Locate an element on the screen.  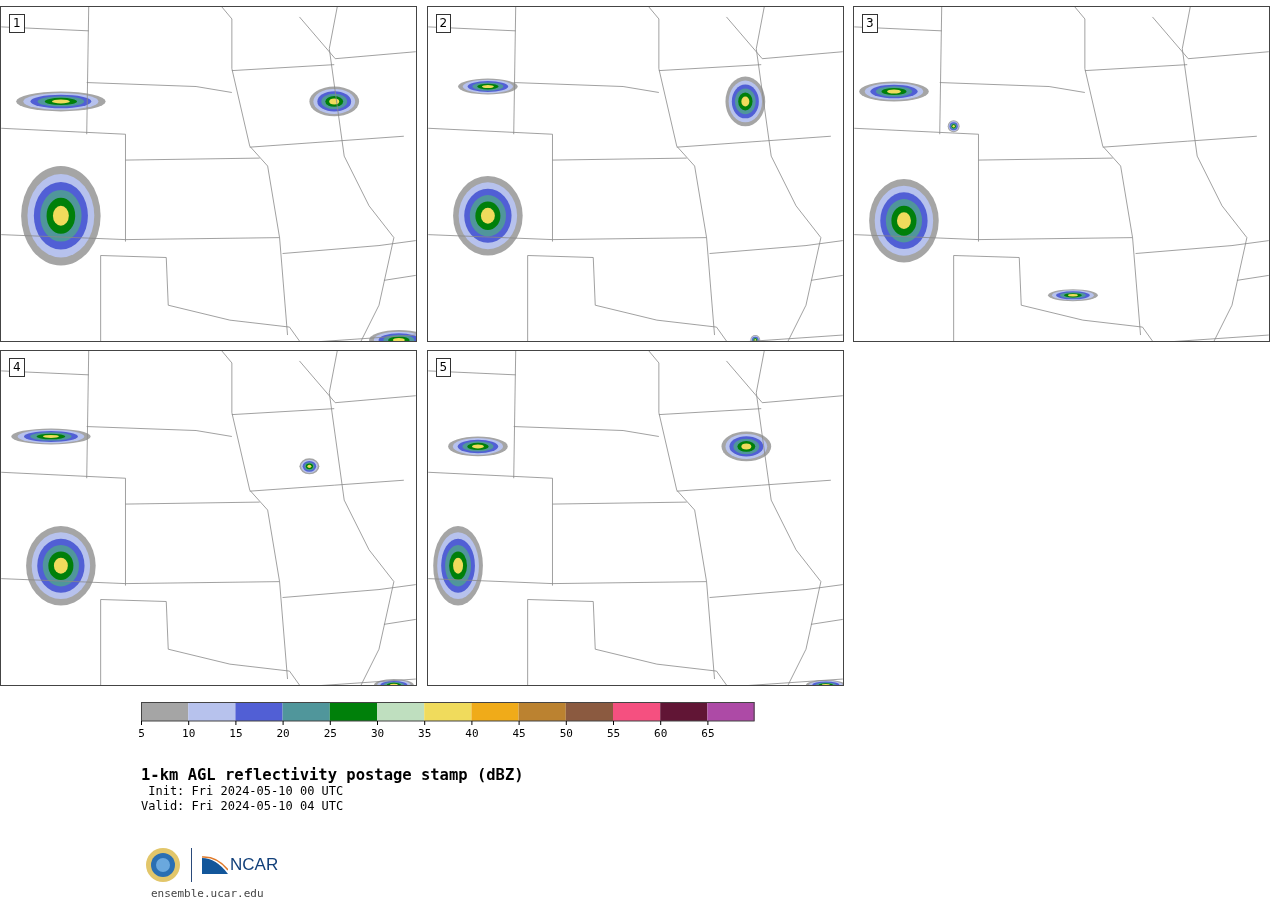
panel-number: 1 is located at coordinates (17, 23).